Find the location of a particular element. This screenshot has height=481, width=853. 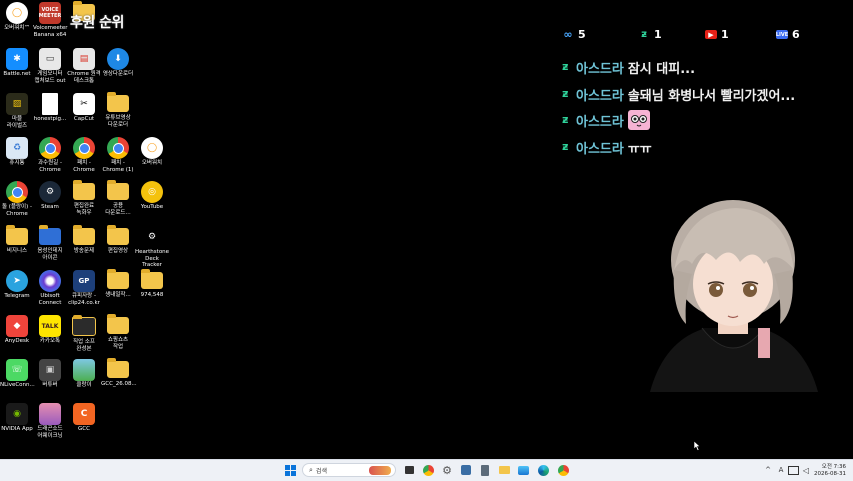

taskbar-search: ⌕ 검색 is located at coordinates (349, 470).